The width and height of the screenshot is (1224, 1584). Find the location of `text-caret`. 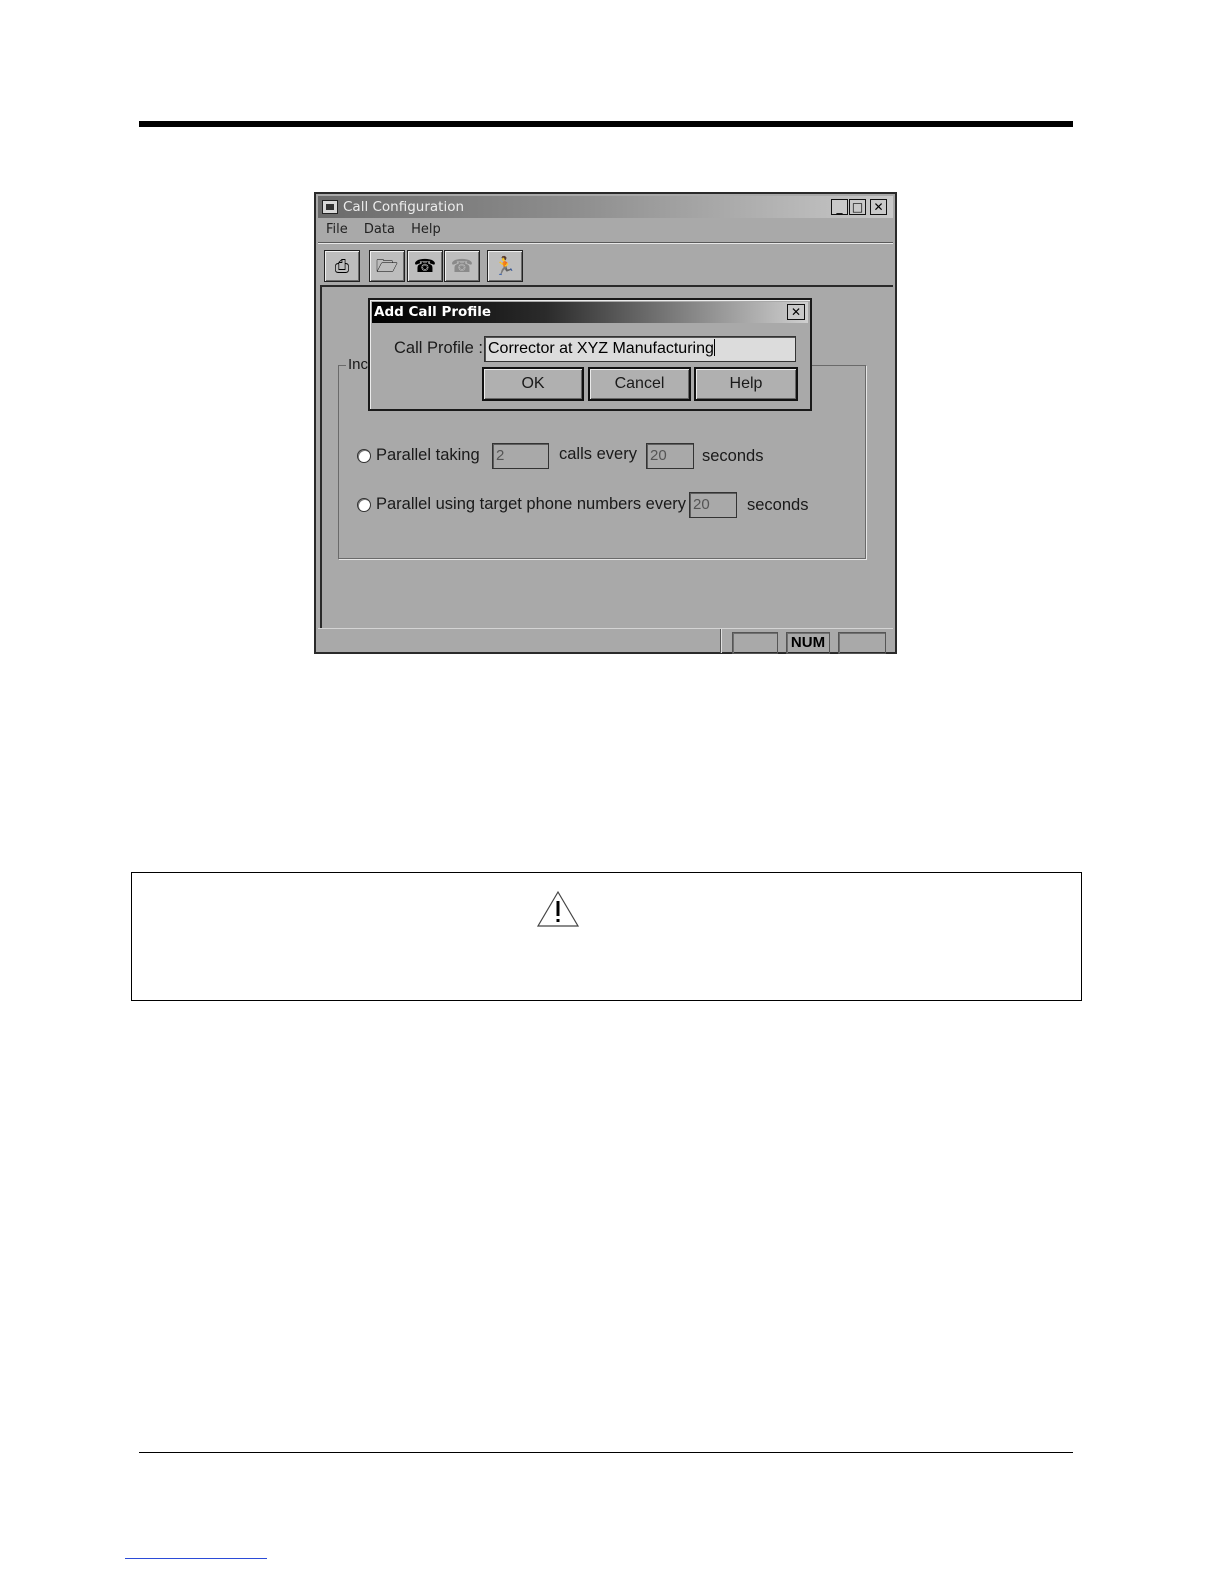

text-caret is located at coordinates (714, 347).